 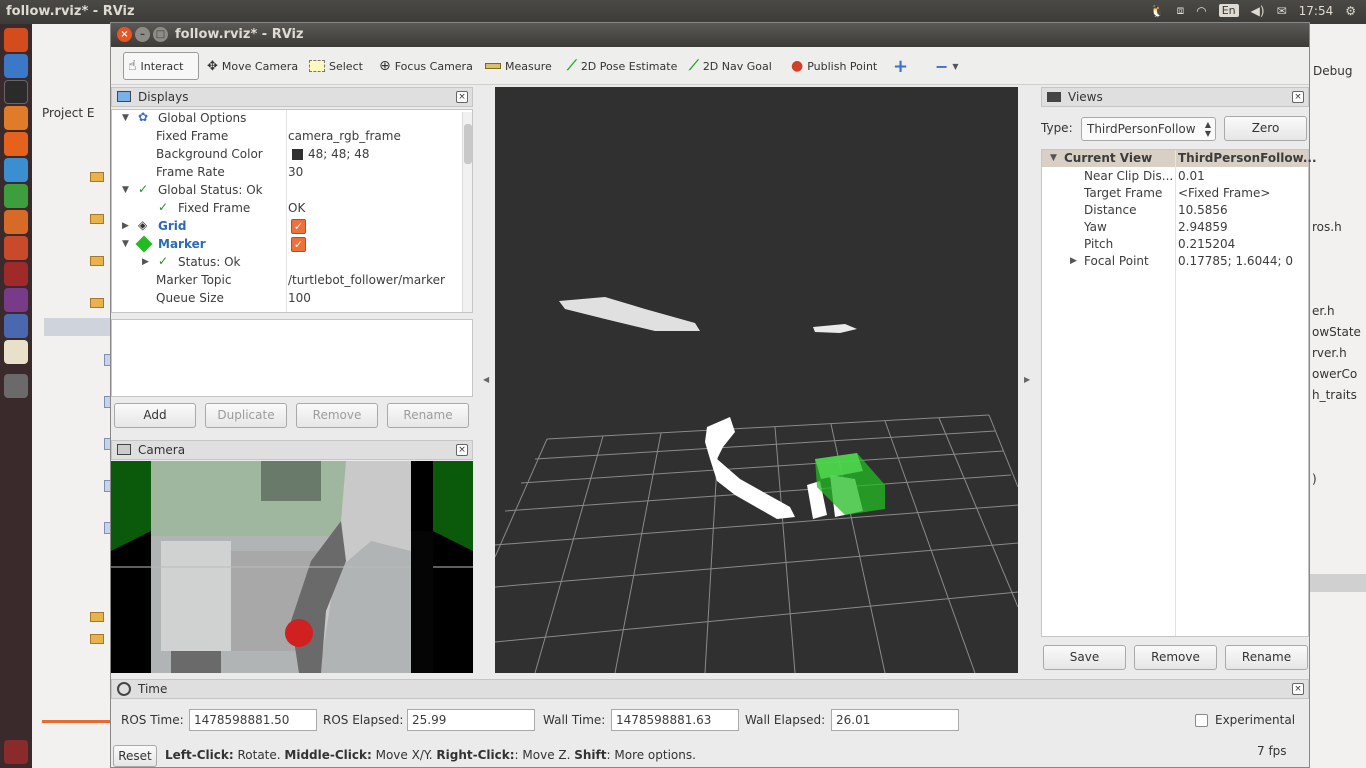 I want to click on ide-file-item: ), so click(x=1314, y=479).